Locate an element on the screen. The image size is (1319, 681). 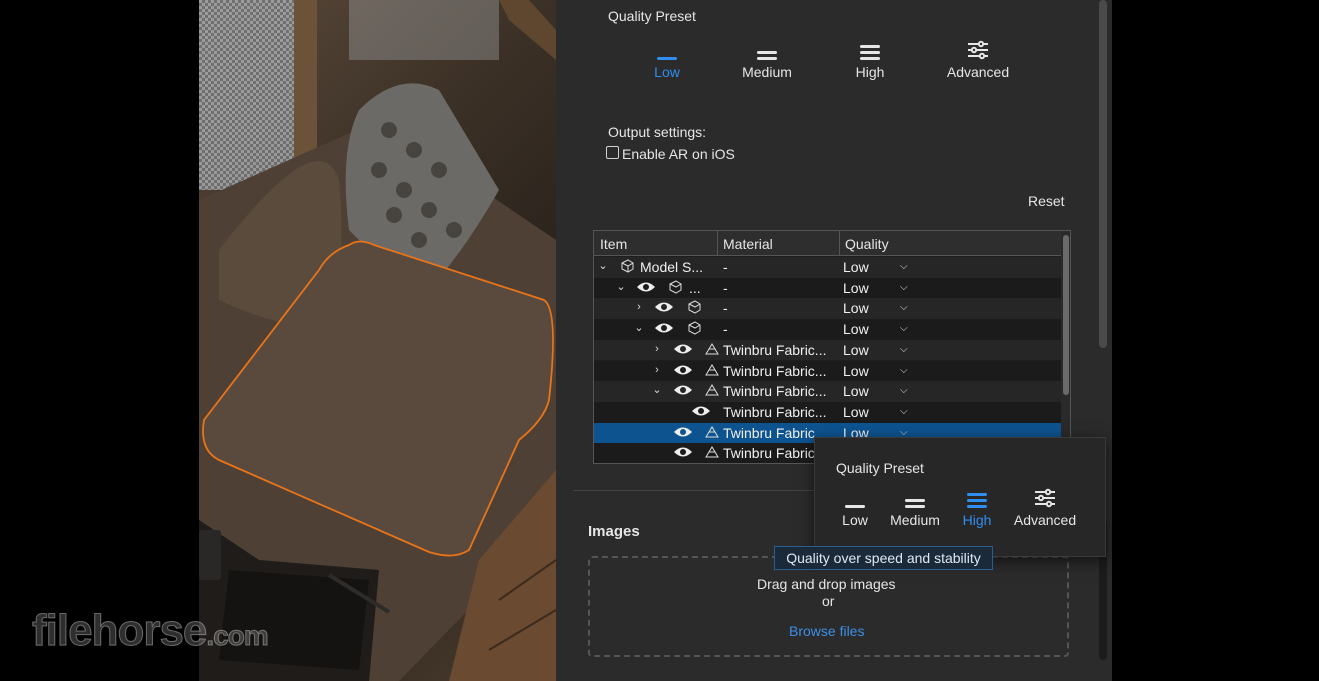
column-header-quality: Quality is located at coordinates (867, 244).